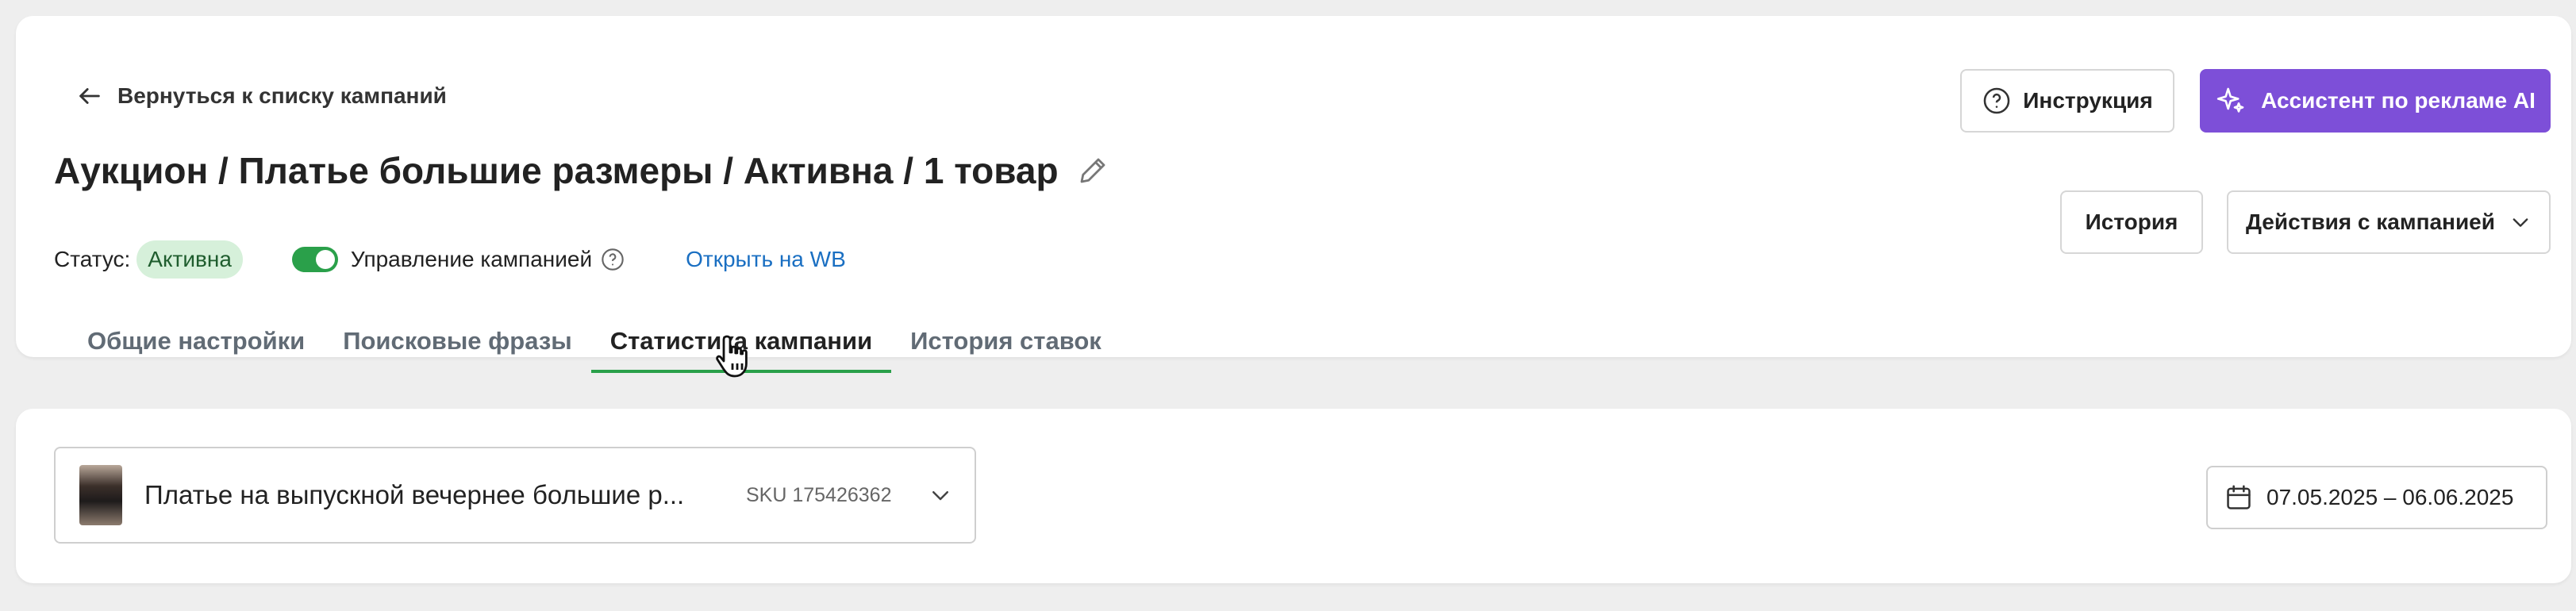 Image resolution: width=2576 pixels, height=611 pixels. Describe the element at coordinates (732, 356) in the screenshot. I see `hand-pointer-icon` at that location.